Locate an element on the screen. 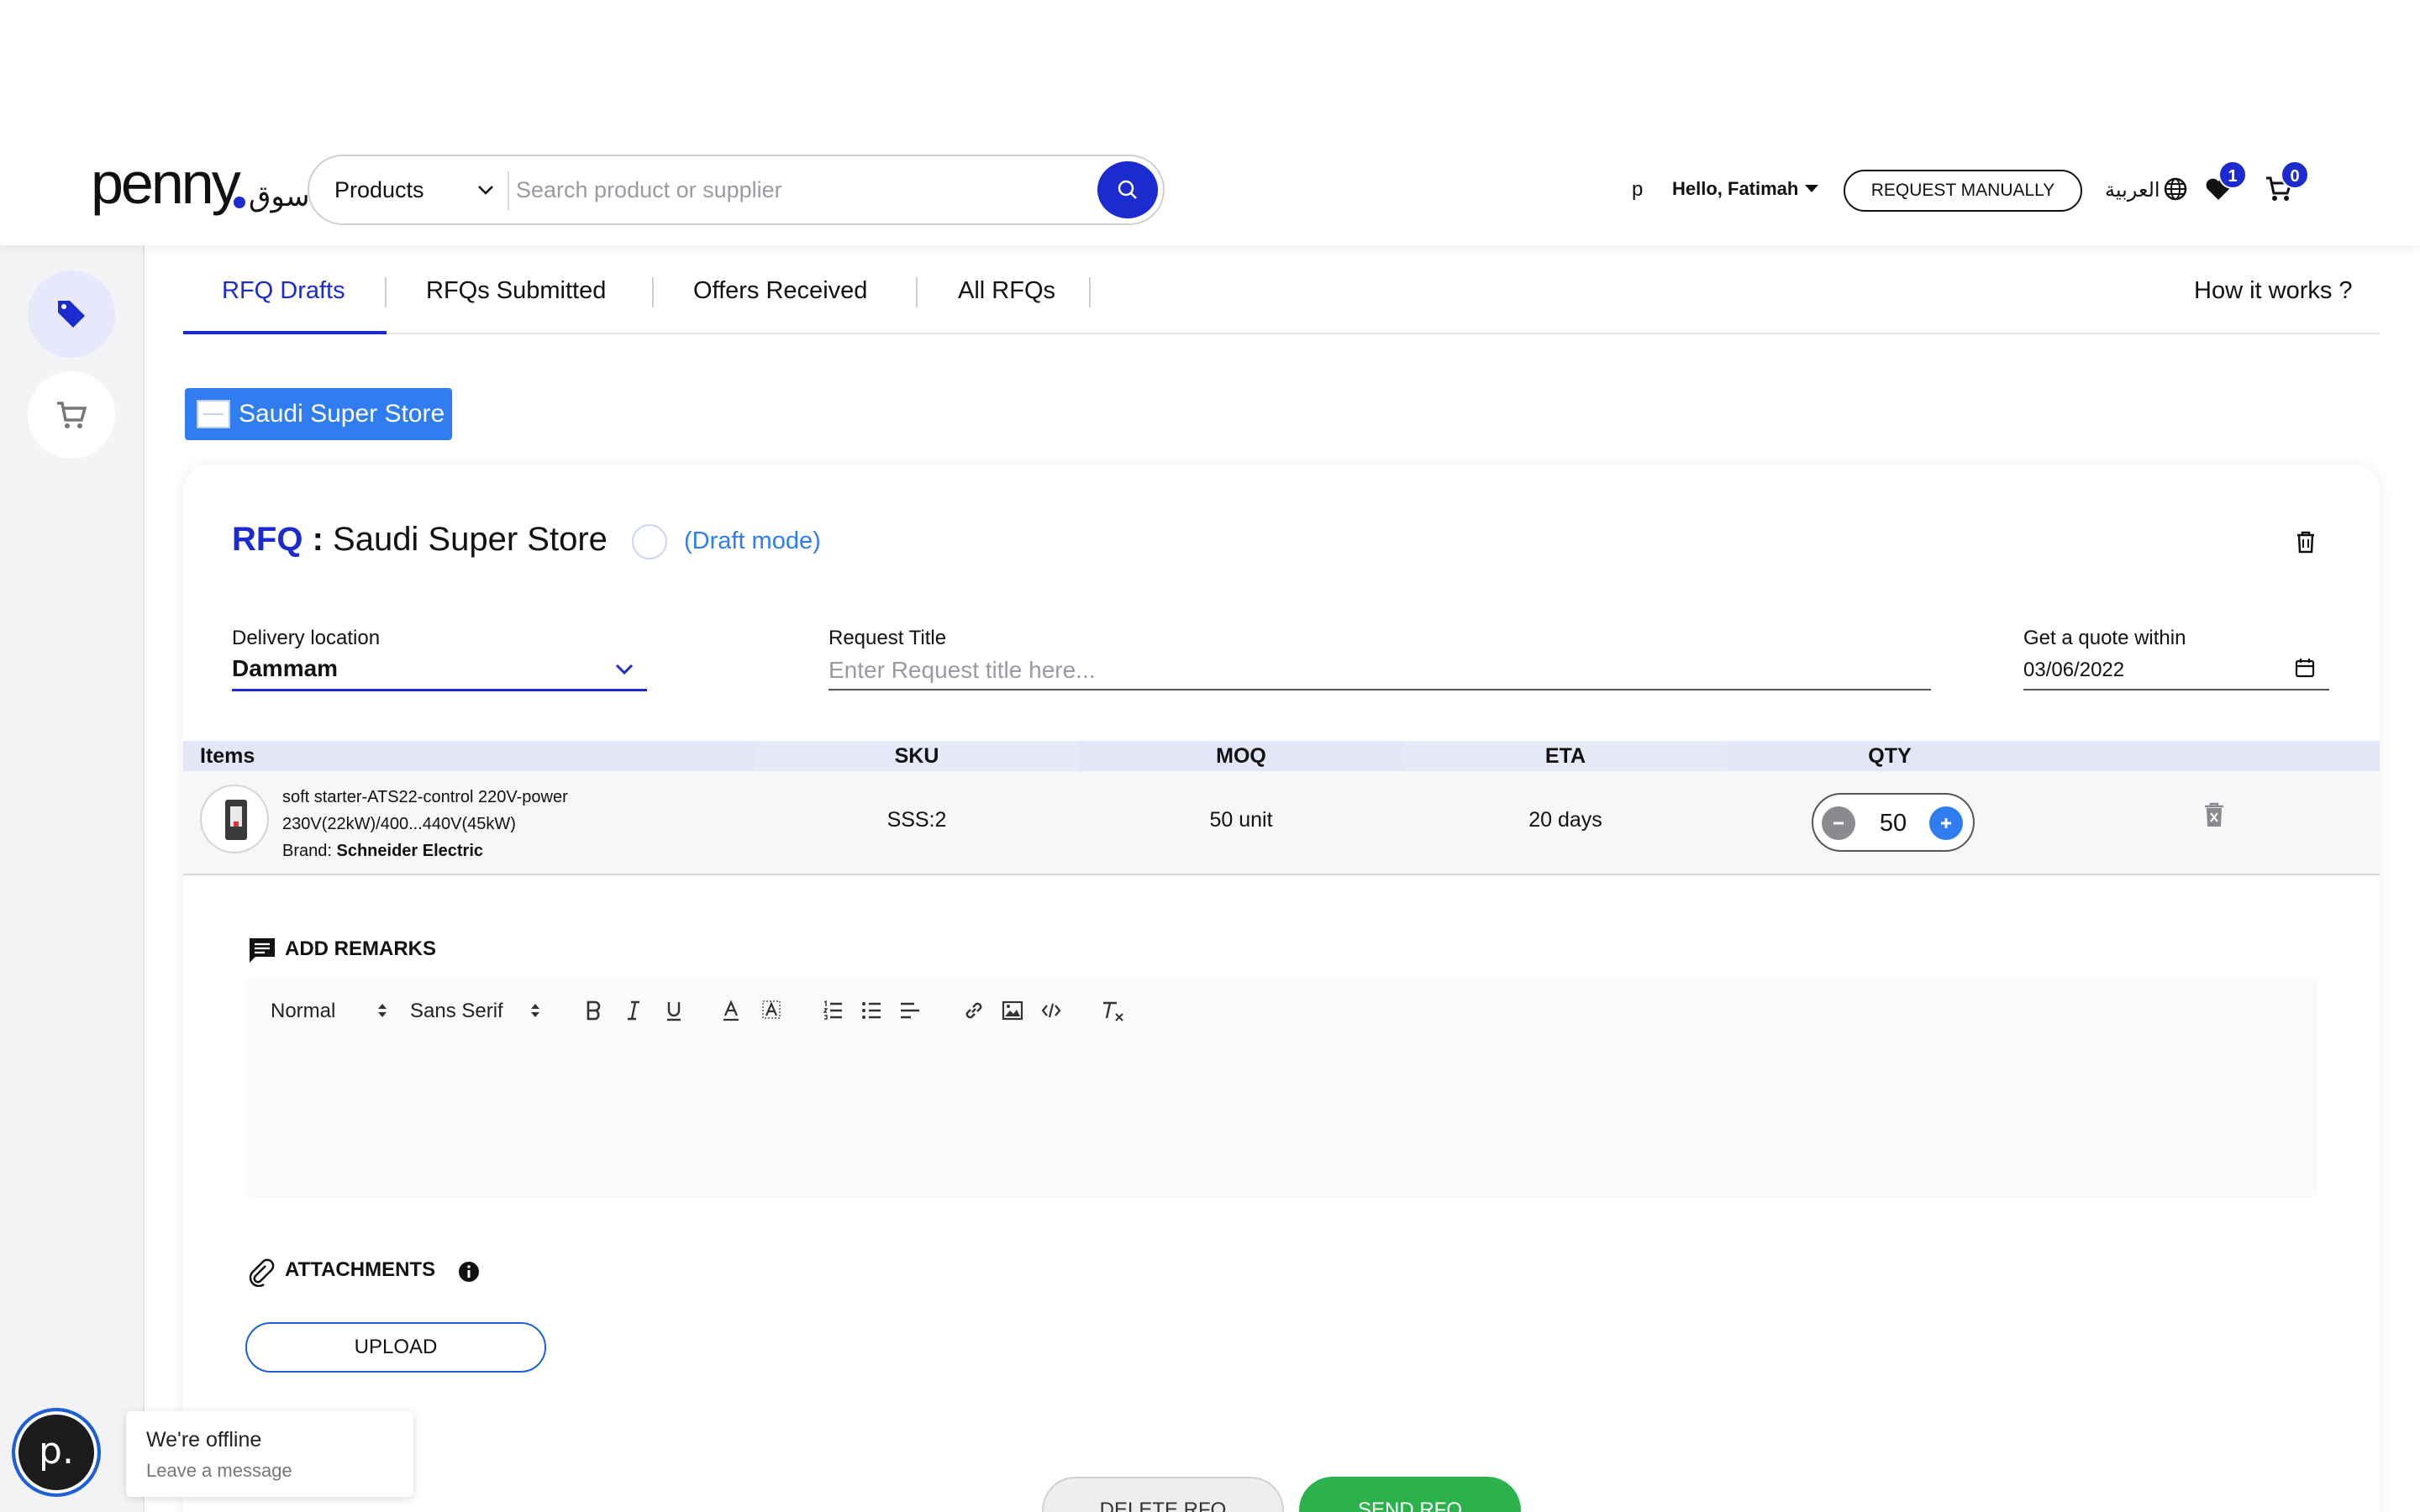 This screenshot has height=1512, width=2420. rfq-title: RFQ : Saudi Super Store is located at coordinates (420, 540).